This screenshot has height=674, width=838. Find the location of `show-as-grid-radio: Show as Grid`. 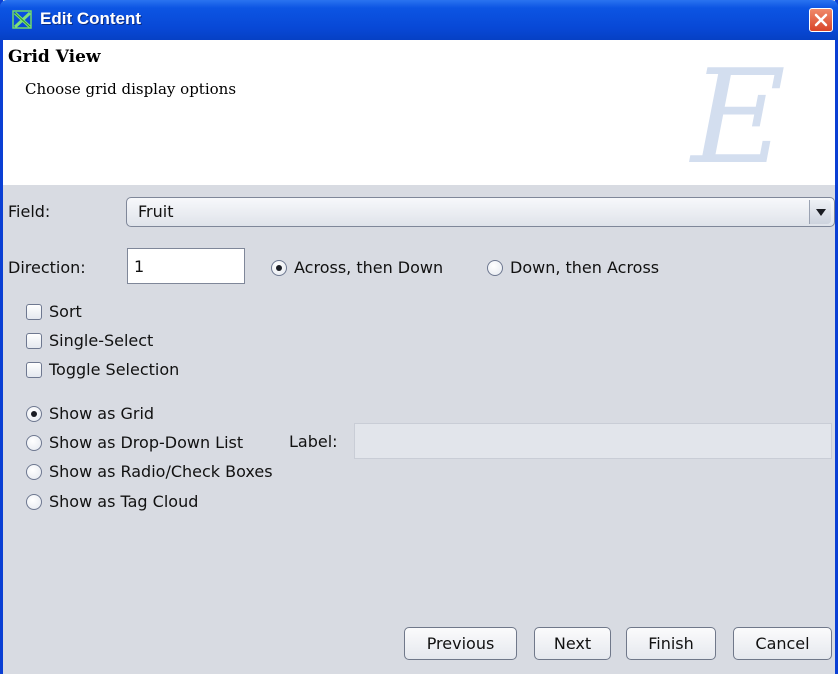

show-as-grid-radio: Show as Grid is located at coordinates (90, 413).